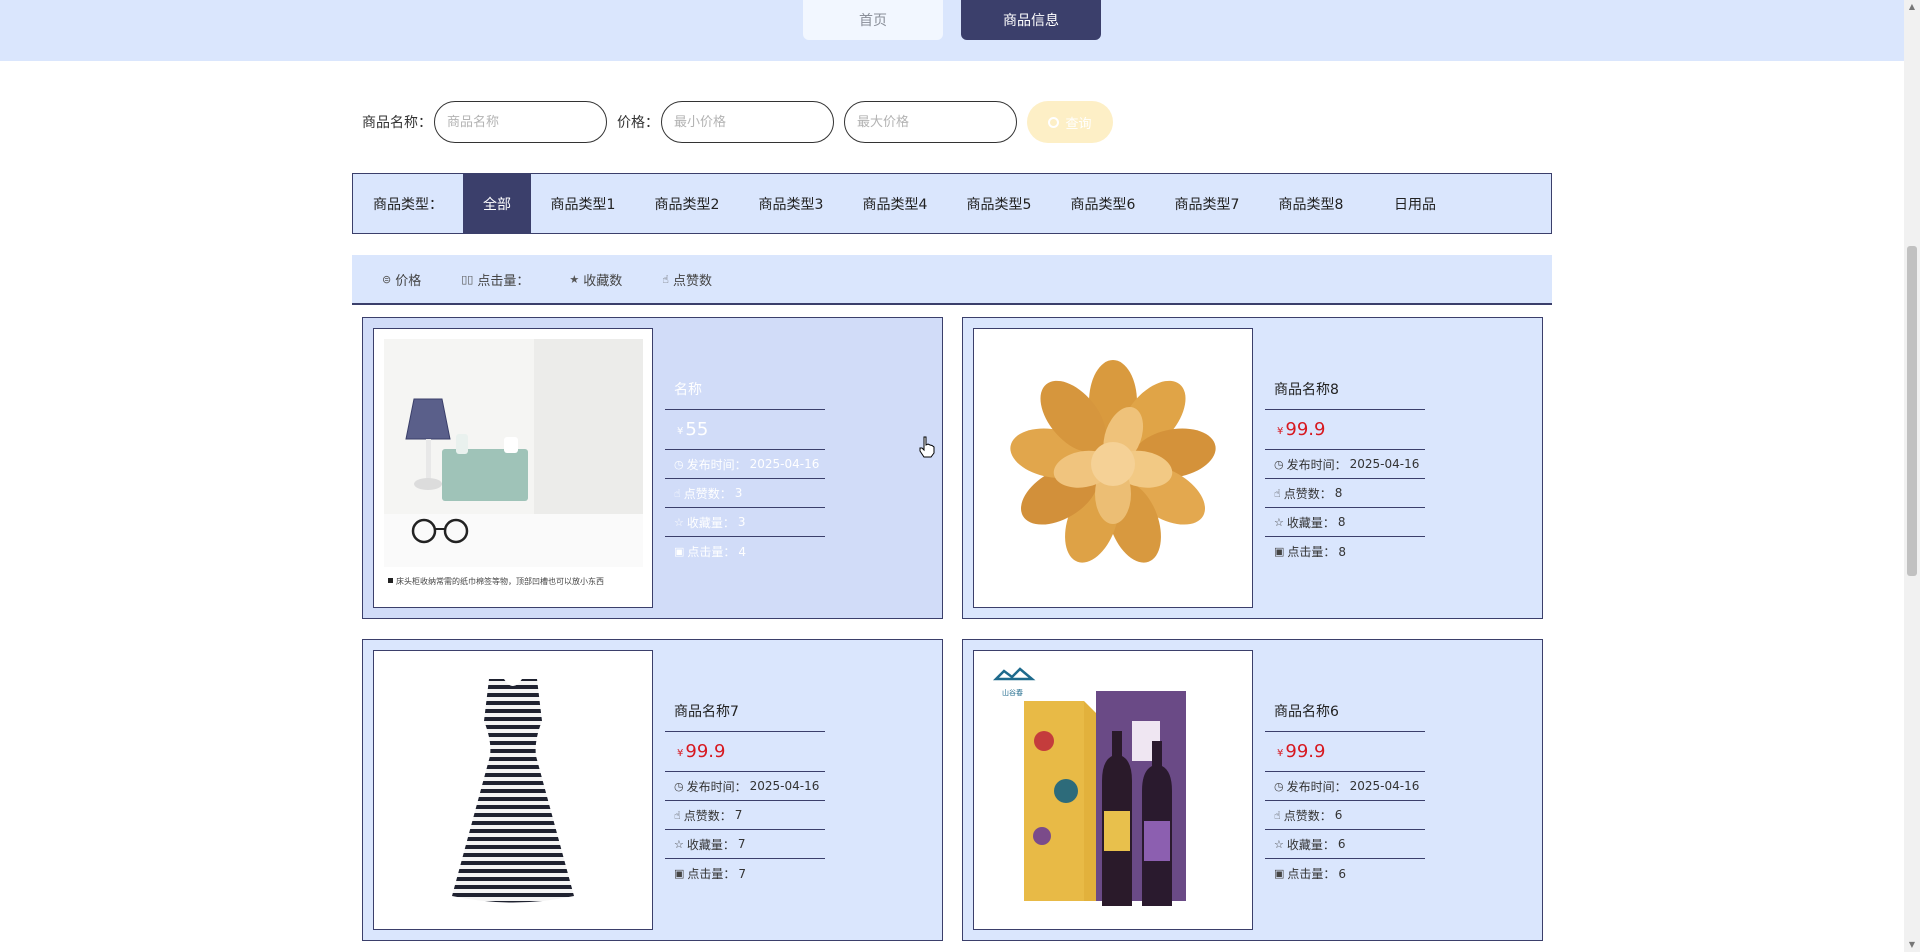 This screenshot has width=1920, height=952. Describe the element at coordinates (1310, 552) in the screenshot. I see `clicks-count: ▣ 点击量： 8` at that location.